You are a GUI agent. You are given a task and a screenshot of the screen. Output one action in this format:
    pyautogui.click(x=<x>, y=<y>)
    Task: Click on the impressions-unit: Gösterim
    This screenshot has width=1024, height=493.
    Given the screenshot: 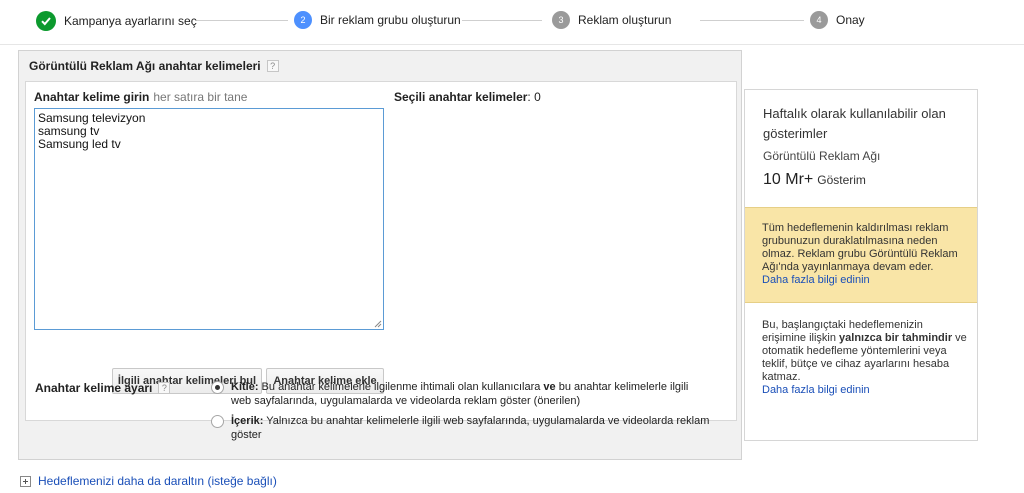 What is the action you would take?
    pyautogui.click(x=841, y=180)
    